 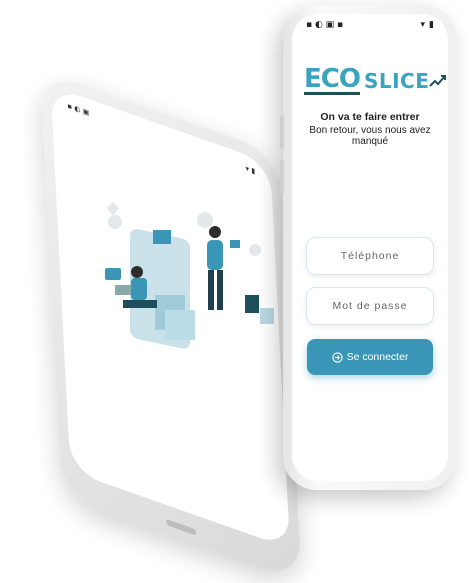 I want to click on charging-port, so click(x=181, y=527).